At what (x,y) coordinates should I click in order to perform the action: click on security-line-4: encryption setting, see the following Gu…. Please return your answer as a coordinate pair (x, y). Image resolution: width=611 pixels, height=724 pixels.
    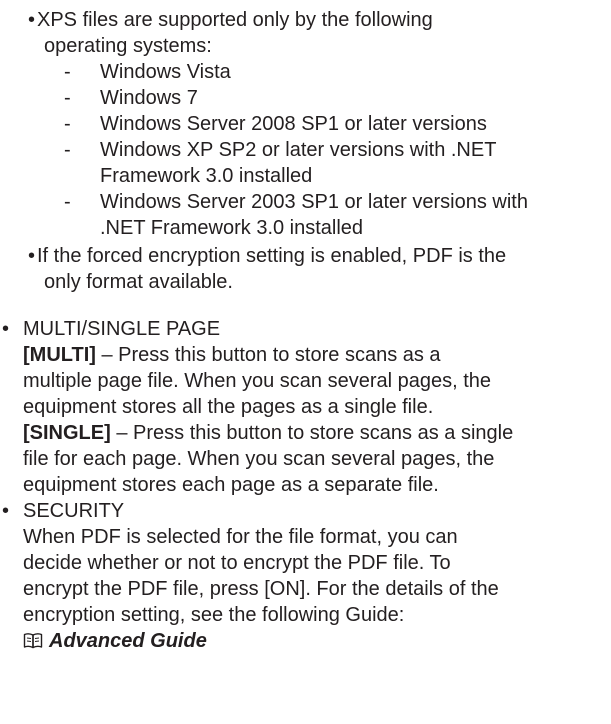
    Looking at the image, I should click on (214, 615).